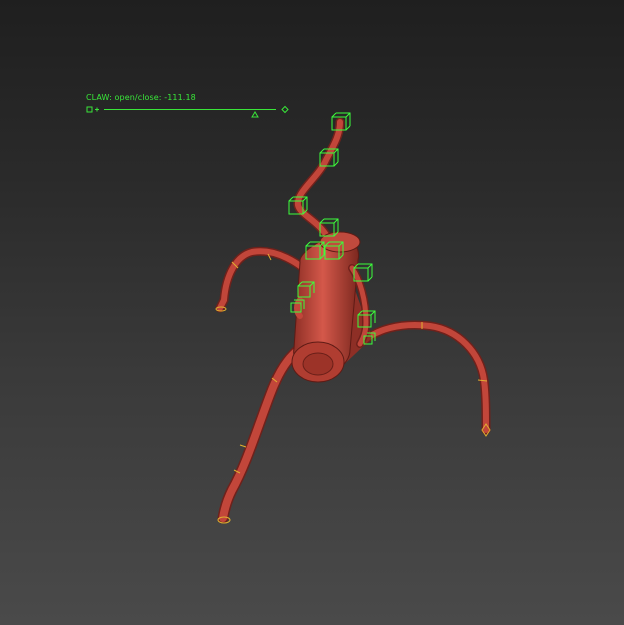  I want to click on claw-slider-hud: CLAW: open/close: -111.18, so click(191, 106).